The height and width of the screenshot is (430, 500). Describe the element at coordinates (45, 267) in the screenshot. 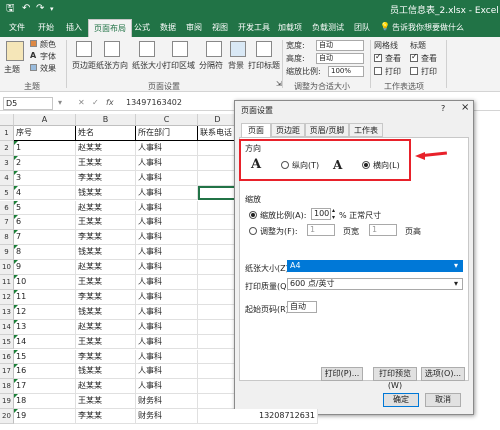

I see `cell-seq: 9` at that location.